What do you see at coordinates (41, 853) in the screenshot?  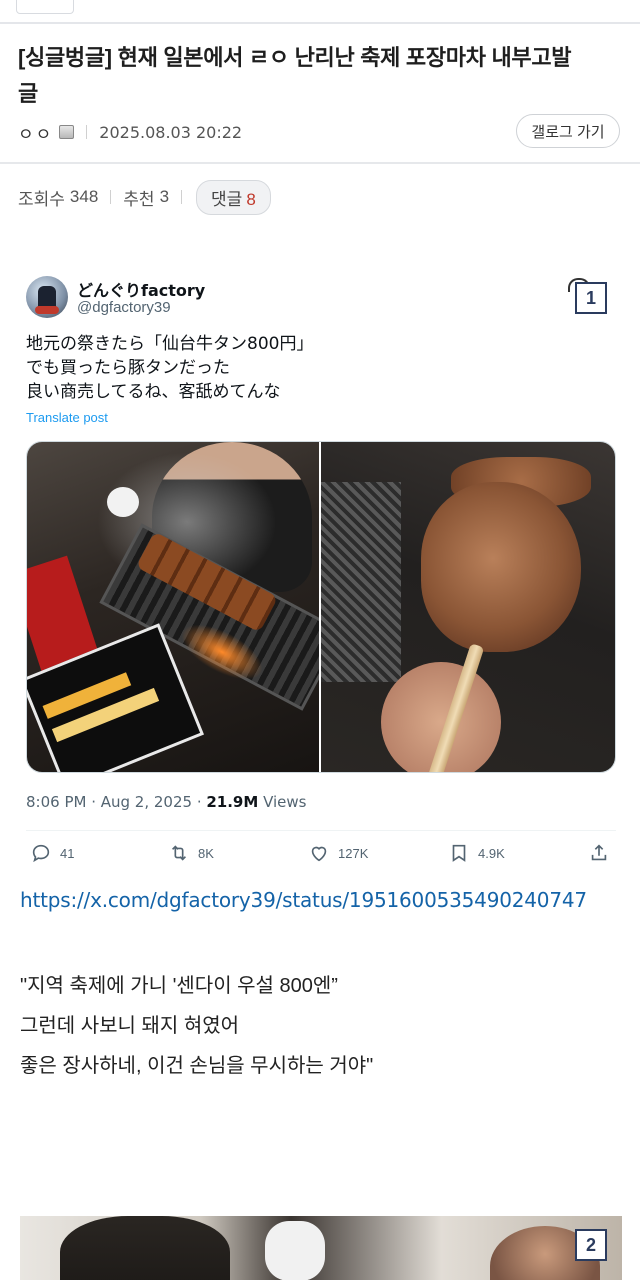 I see `reply-icon` at bounding box center [41, 853].